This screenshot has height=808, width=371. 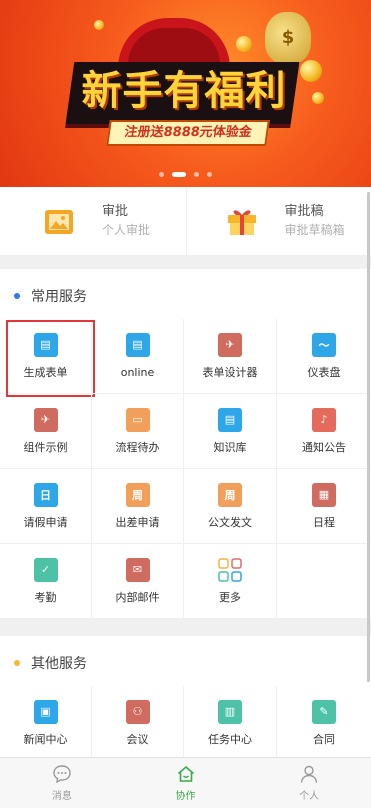 What do you see at coordinates (59, 296) in the screenshot?
I see `section-title: 常用服务` at bounding box center [59, 296].